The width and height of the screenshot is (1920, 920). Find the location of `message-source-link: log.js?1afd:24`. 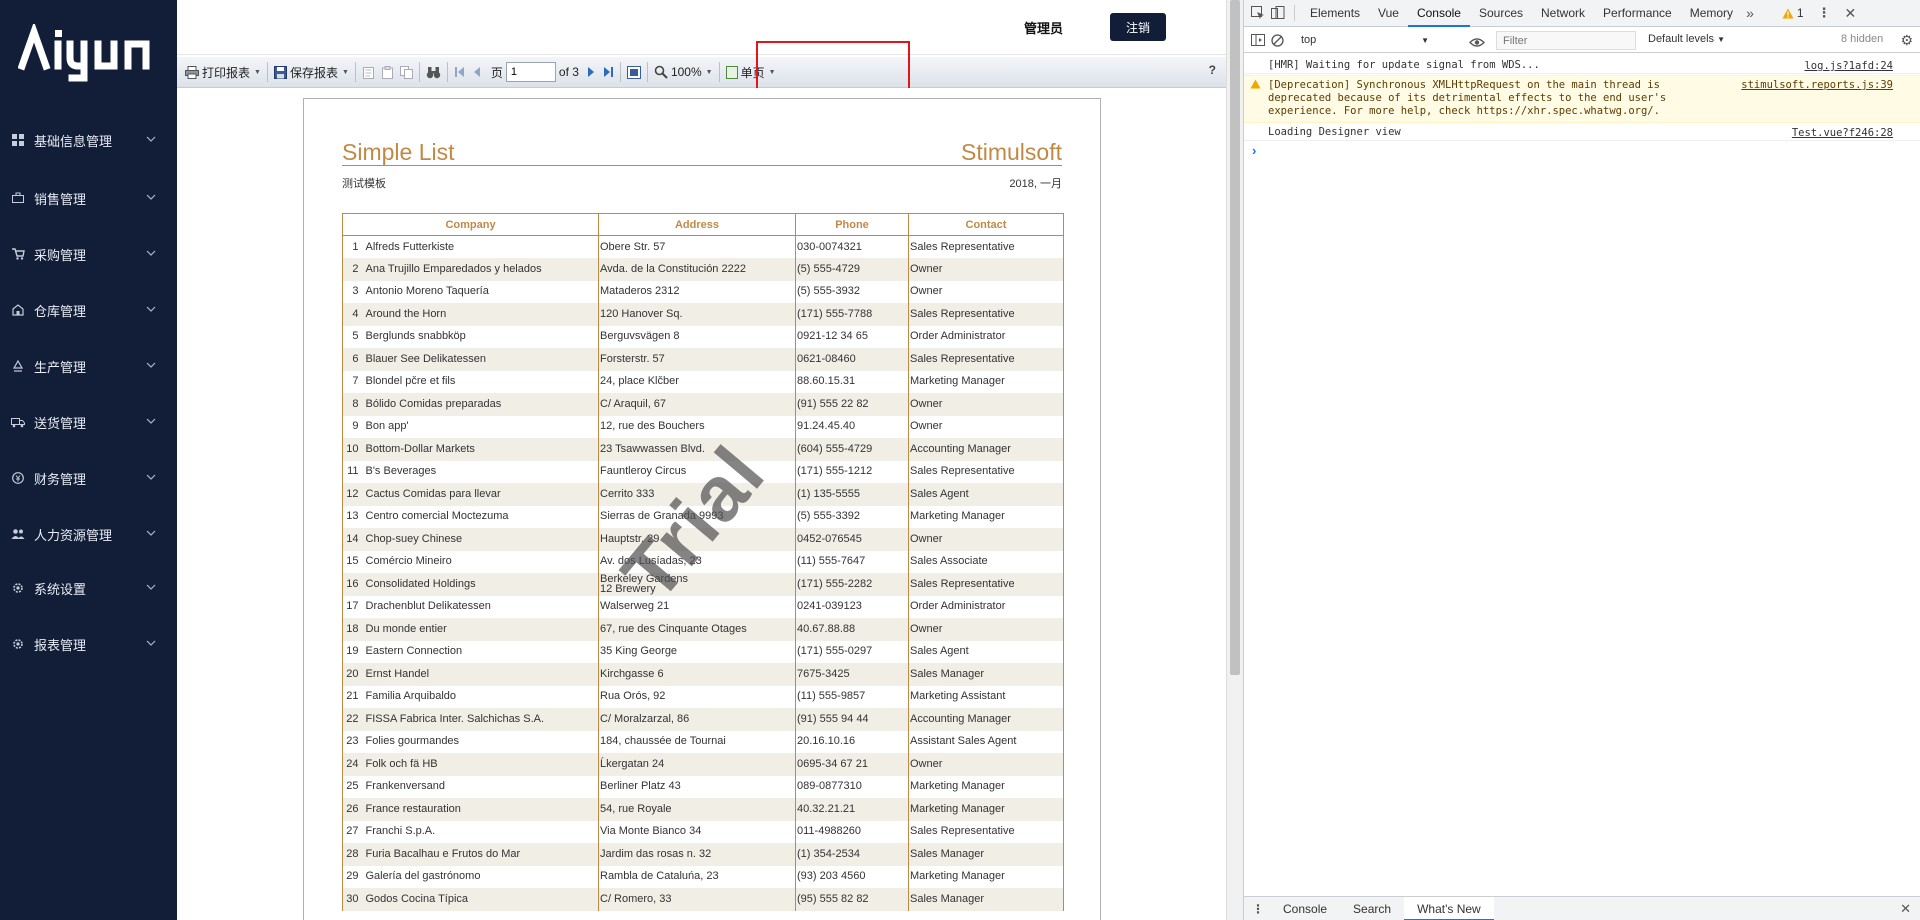

message-source-link: log.js?1afd:24 is located at coordinates (1848, 66).